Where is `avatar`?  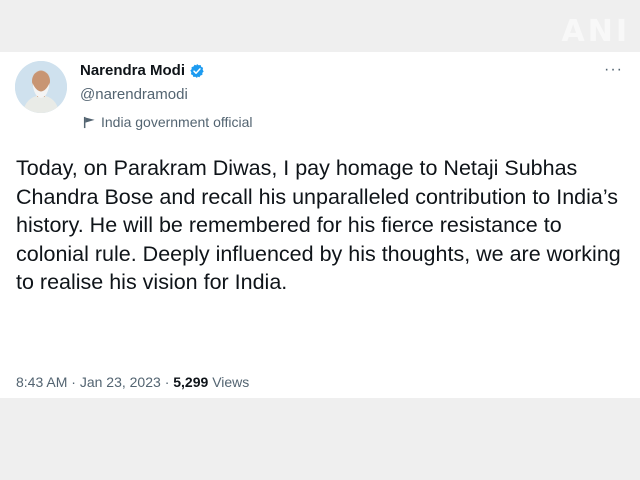 avatar is located at coordinates (41, 87).